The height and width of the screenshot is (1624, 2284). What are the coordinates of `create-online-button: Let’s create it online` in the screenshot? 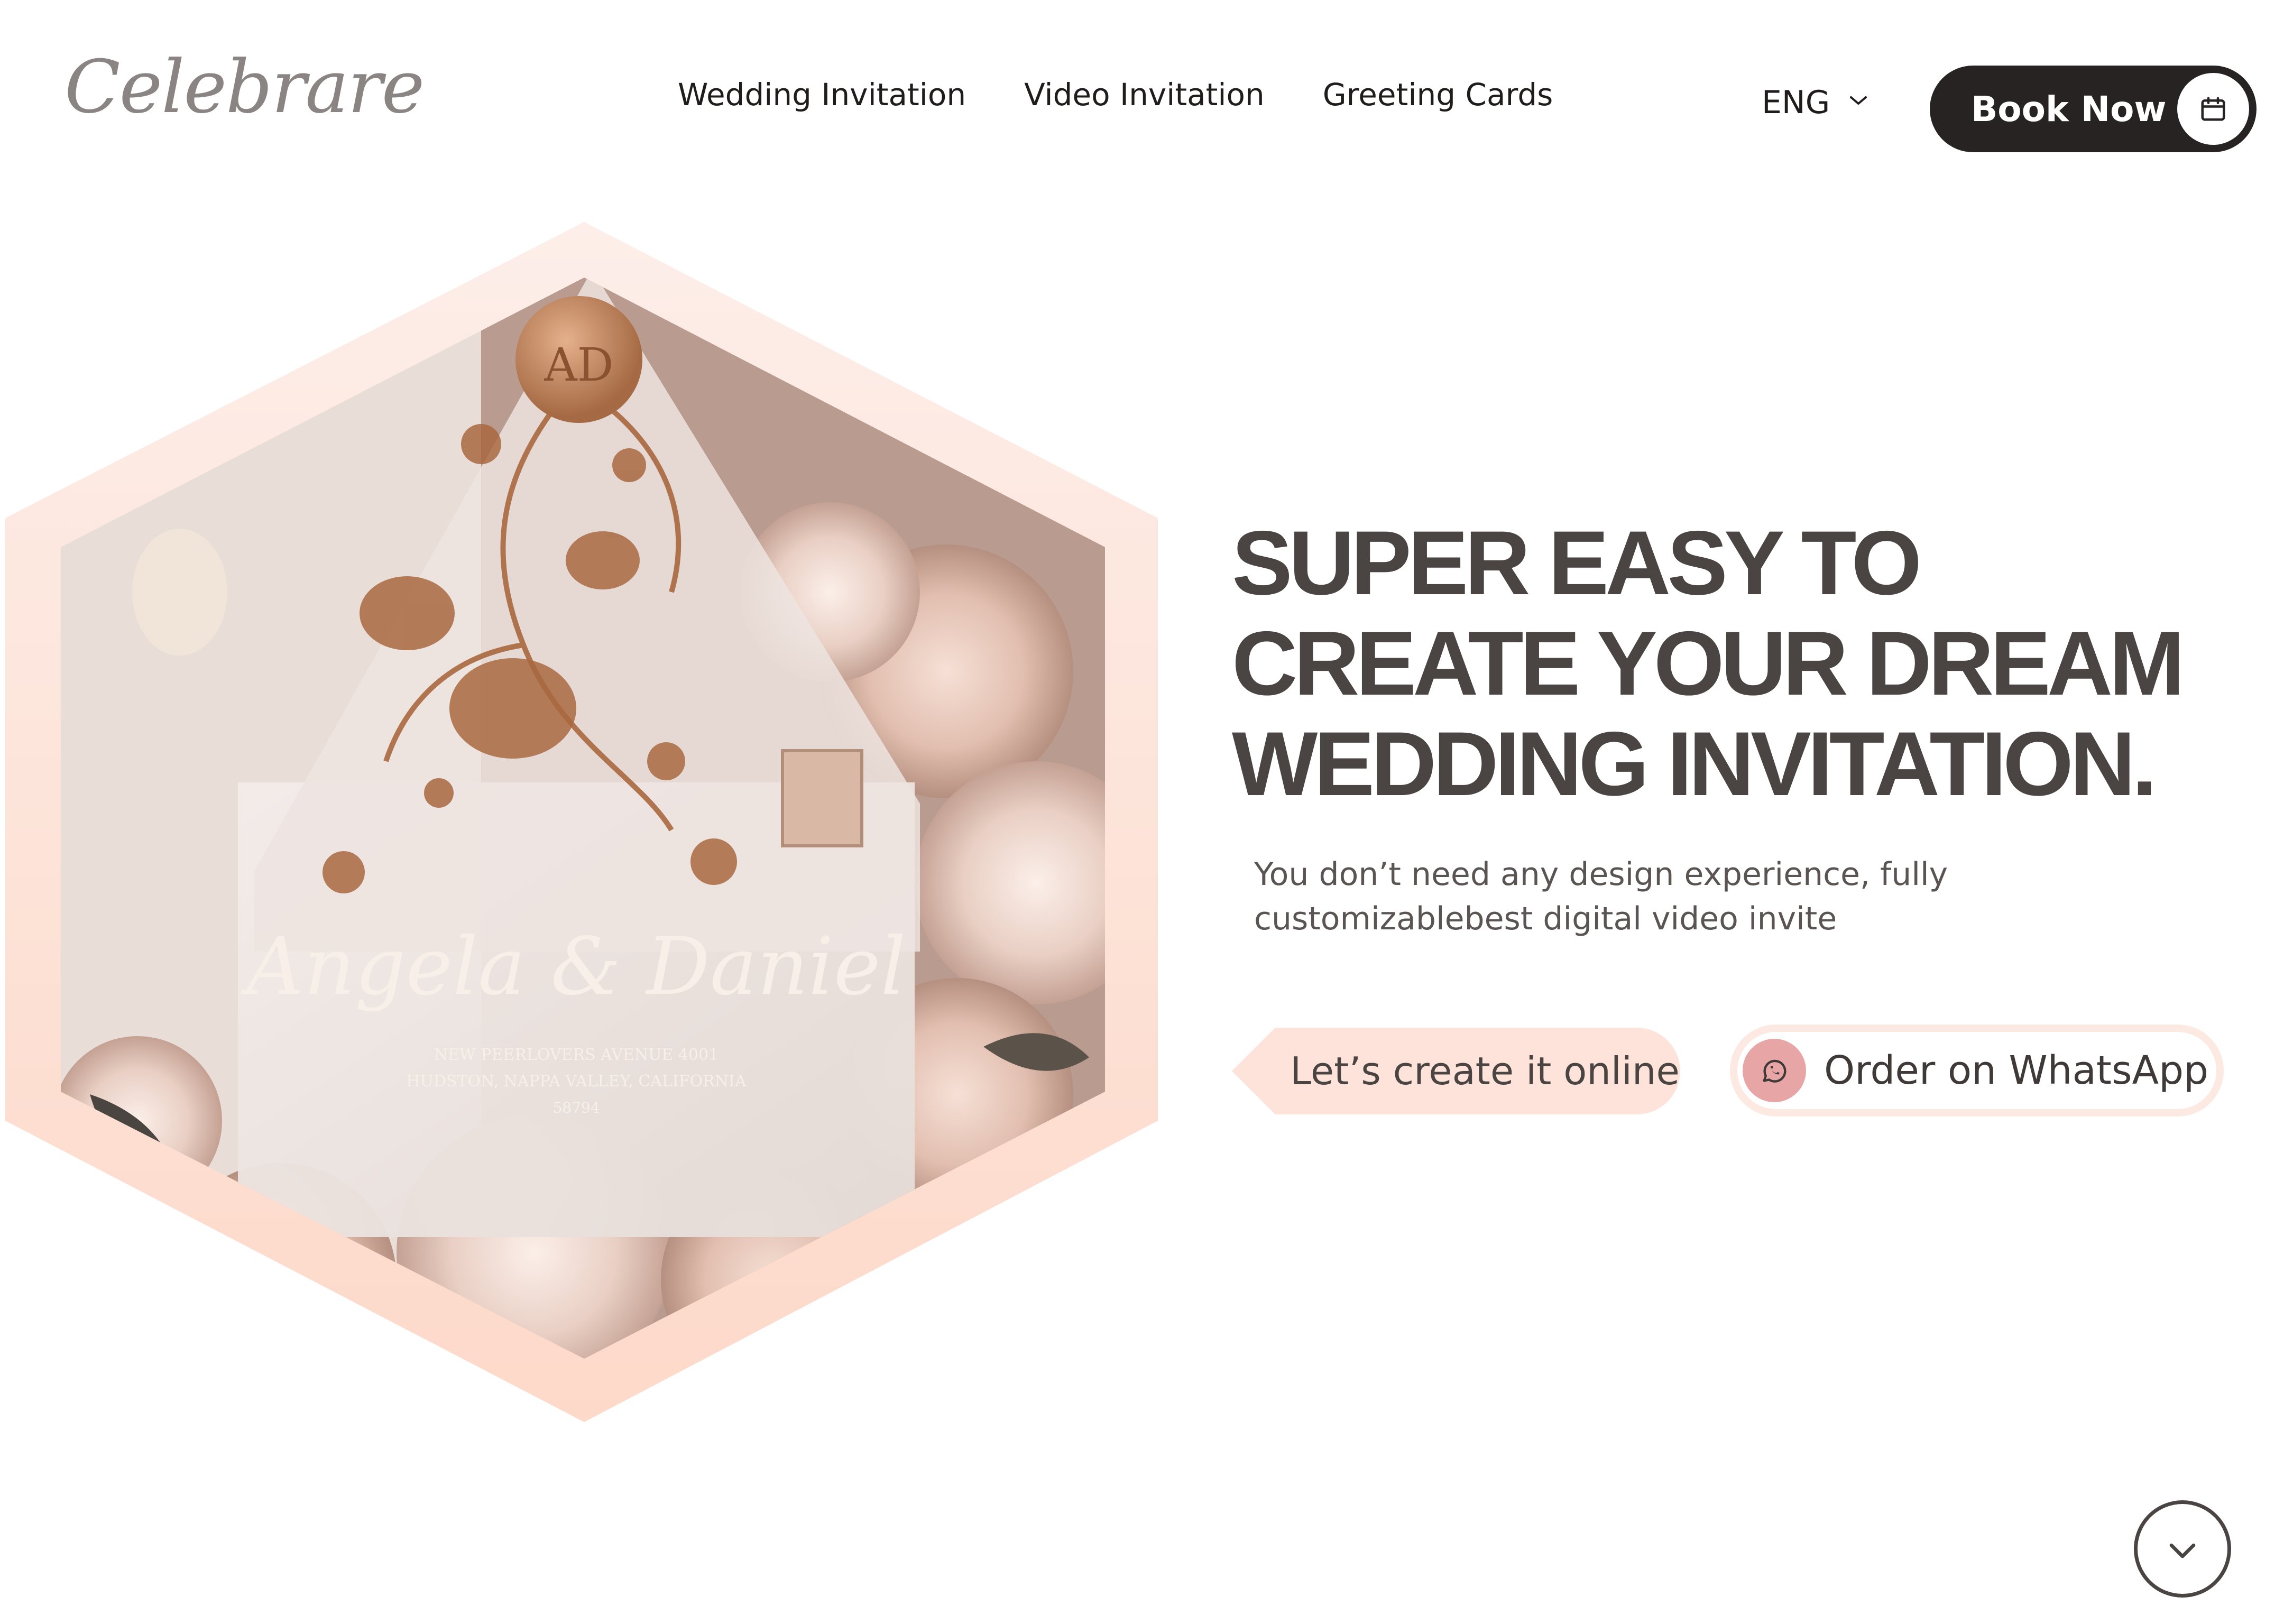 It's located at (1456, 1071).